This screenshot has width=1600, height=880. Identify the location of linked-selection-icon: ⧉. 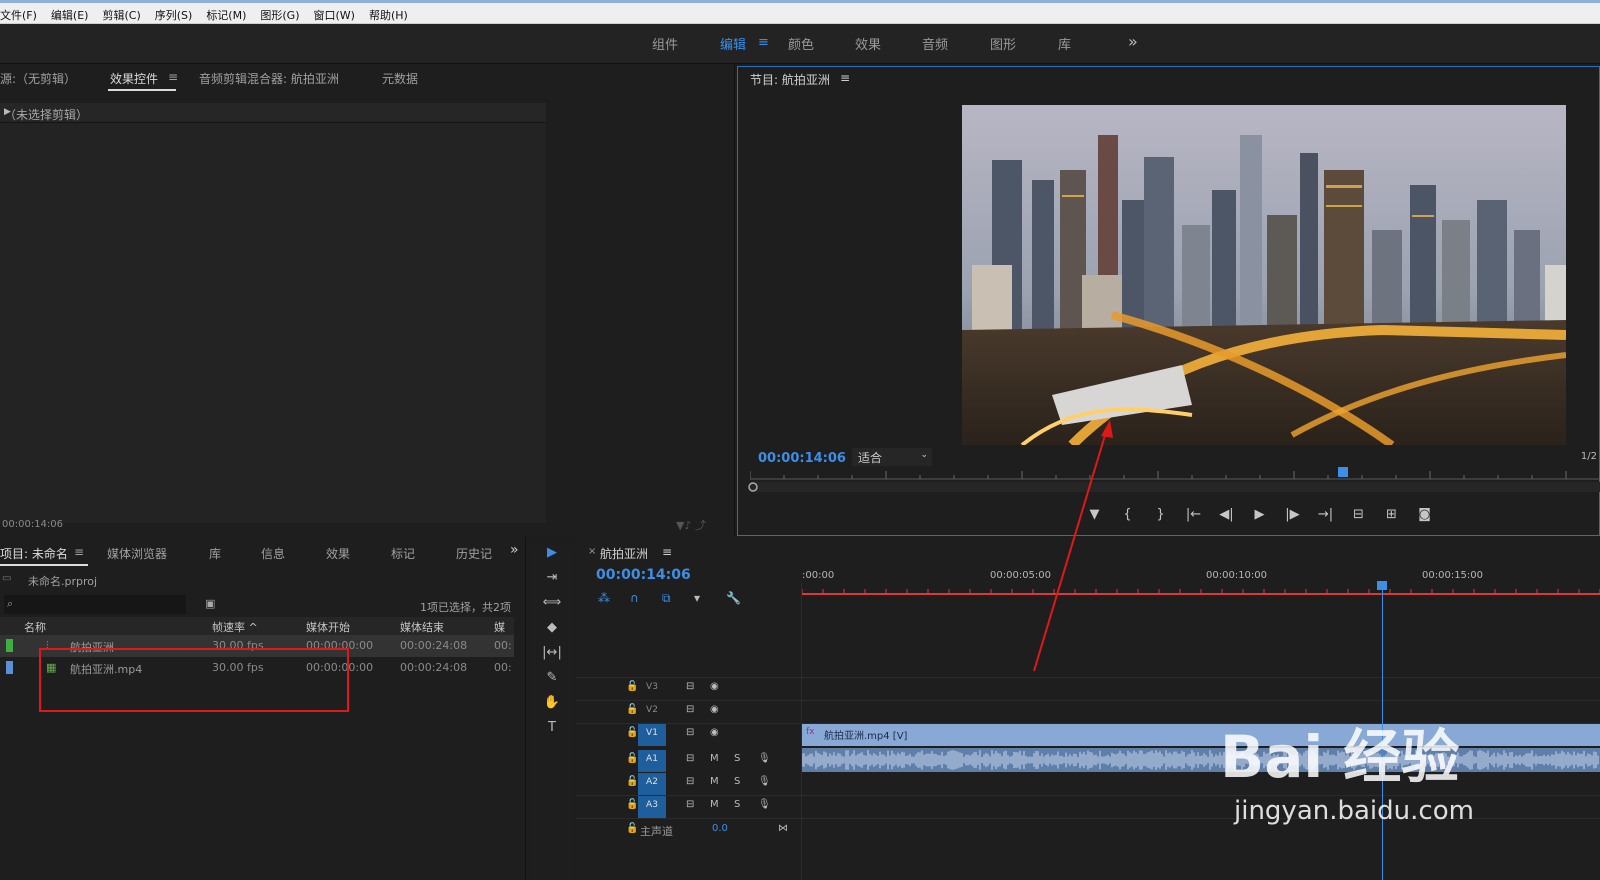
(678, 598).